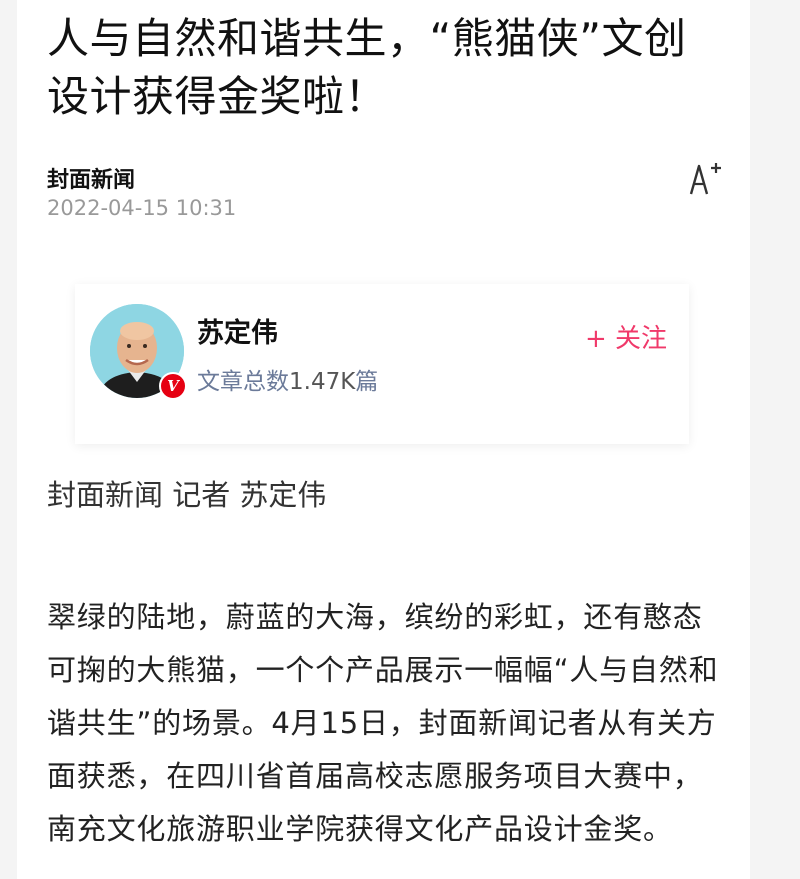 Image resolution: width=800 pixels, height=879 pixels. I want to click on article-byline: 封面新闻 记者 苏定伟, so click(187, 495).